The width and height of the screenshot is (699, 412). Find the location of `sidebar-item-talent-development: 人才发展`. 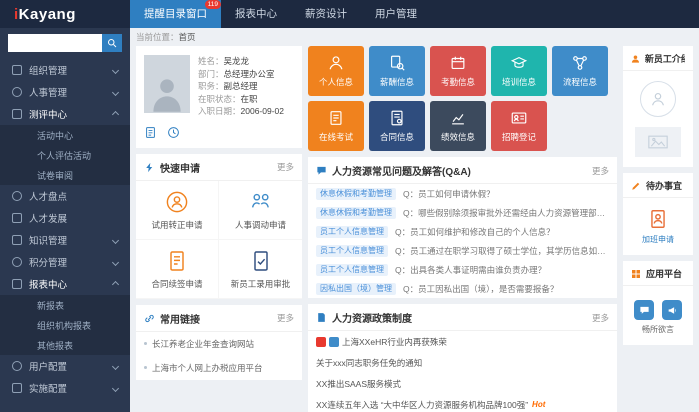

sidebar-item-talent-development: 人才发展 is located at coordinates (65, 218).